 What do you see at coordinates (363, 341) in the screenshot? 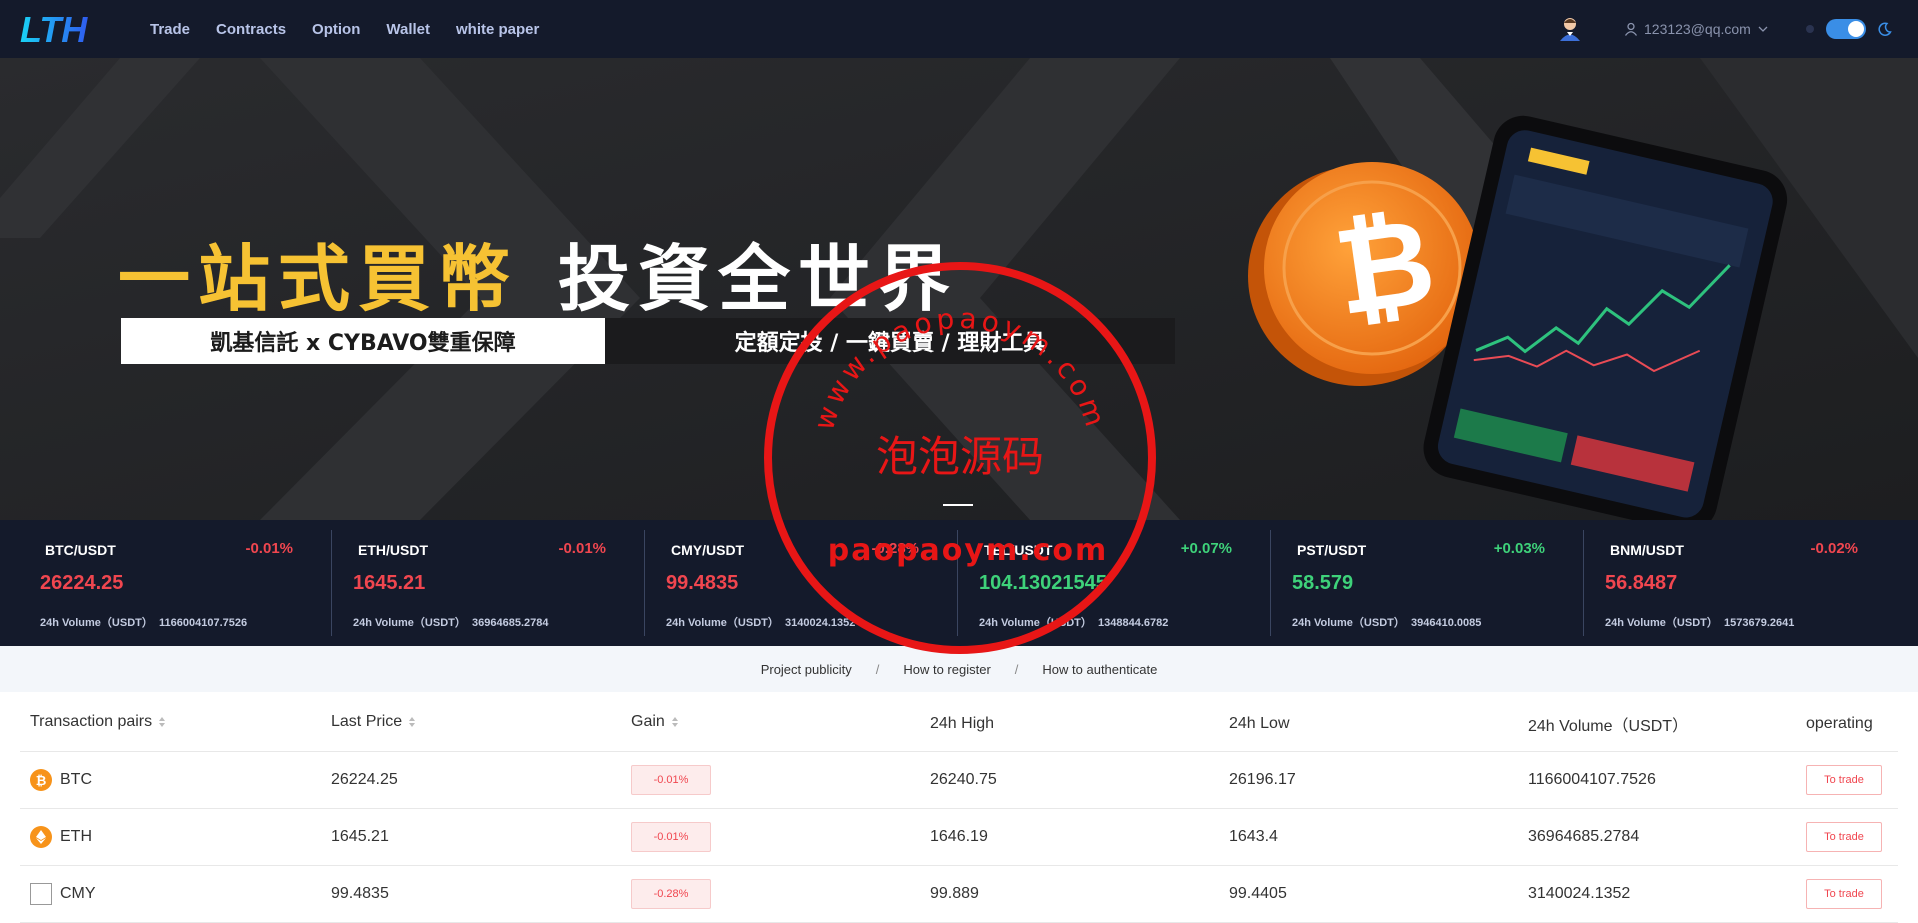
I see `banner-subtitle-left: 凱基信託 x CYBAVO雙重保障` at bounding box center [363, 341].